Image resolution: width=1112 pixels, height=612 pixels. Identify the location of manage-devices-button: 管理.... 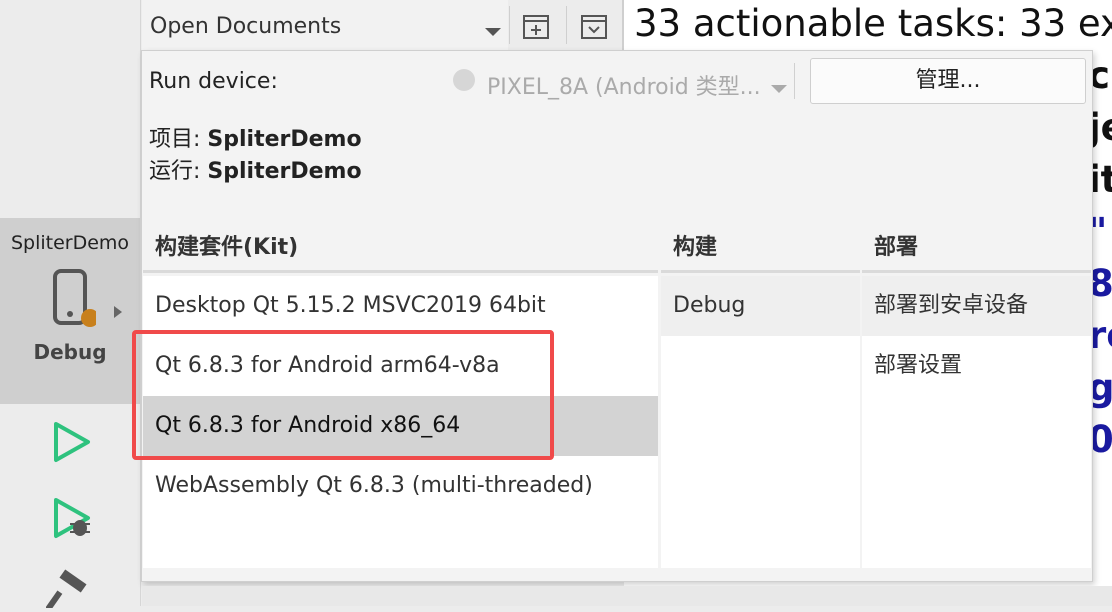
(948, 81).